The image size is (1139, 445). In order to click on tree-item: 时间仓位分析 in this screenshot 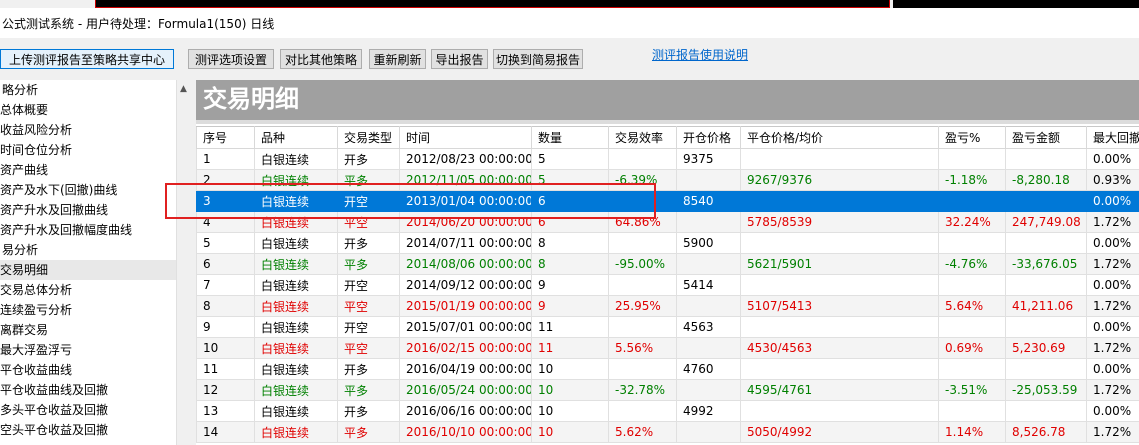, I will do `click(88, 150)`.